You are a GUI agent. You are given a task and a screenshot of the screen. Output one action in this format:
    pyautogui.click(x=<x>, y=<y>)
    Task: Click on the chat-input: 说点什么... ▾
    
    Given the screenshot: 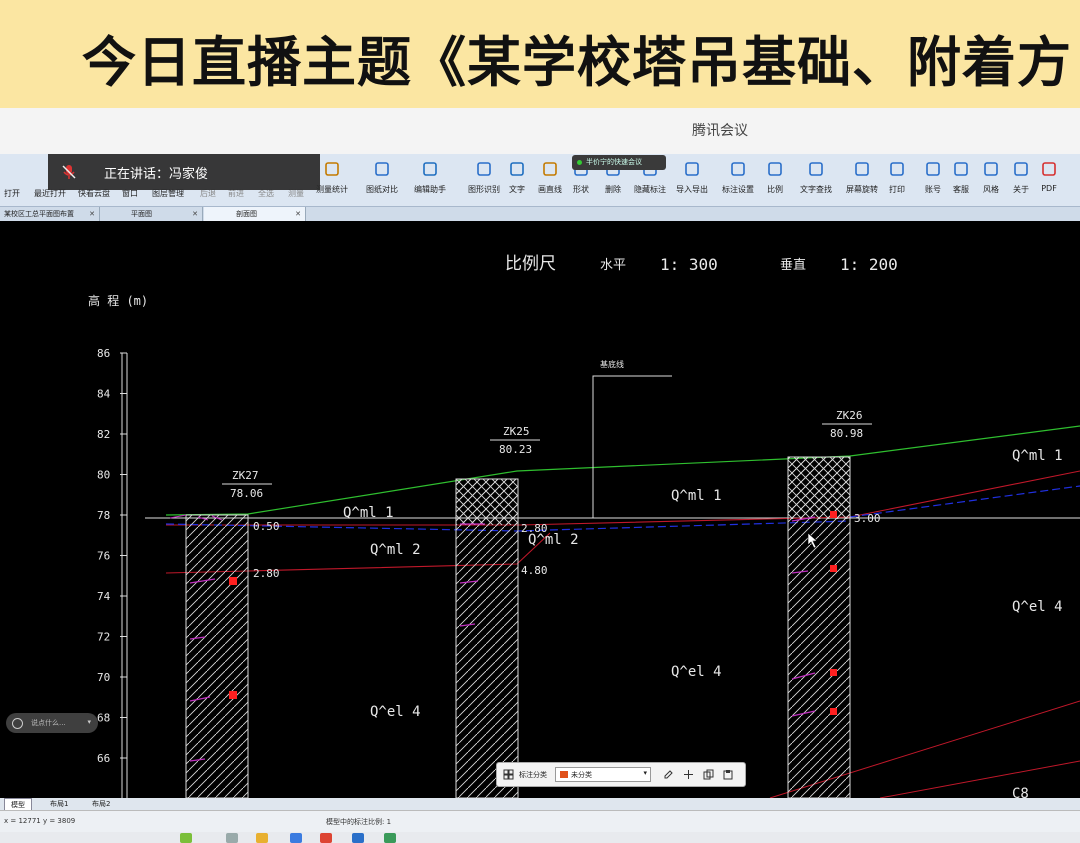 What is the action you would take?
    pyautogui.click(x=52, y=723)
    